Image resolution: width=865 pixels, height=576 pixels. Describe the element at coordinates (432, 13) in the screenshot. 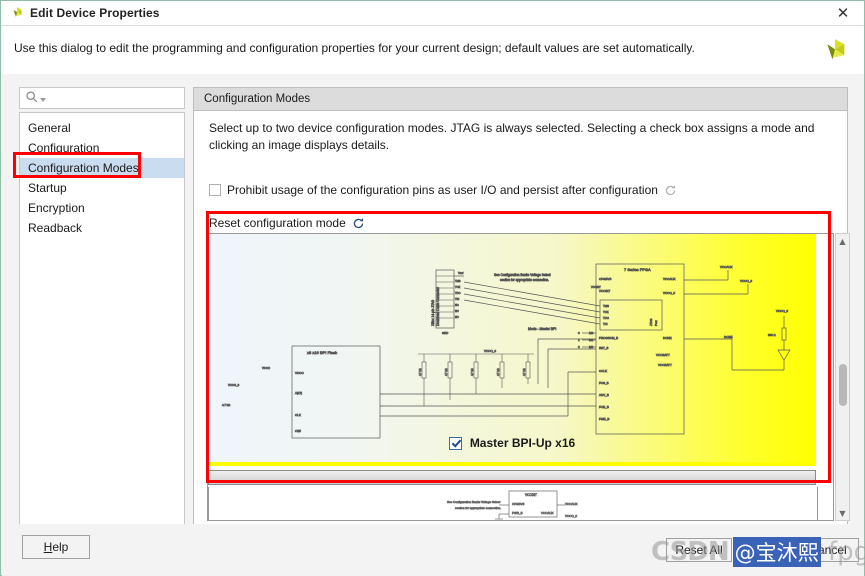

I see `title-bar: Edit Device Properties ✕` at that location.